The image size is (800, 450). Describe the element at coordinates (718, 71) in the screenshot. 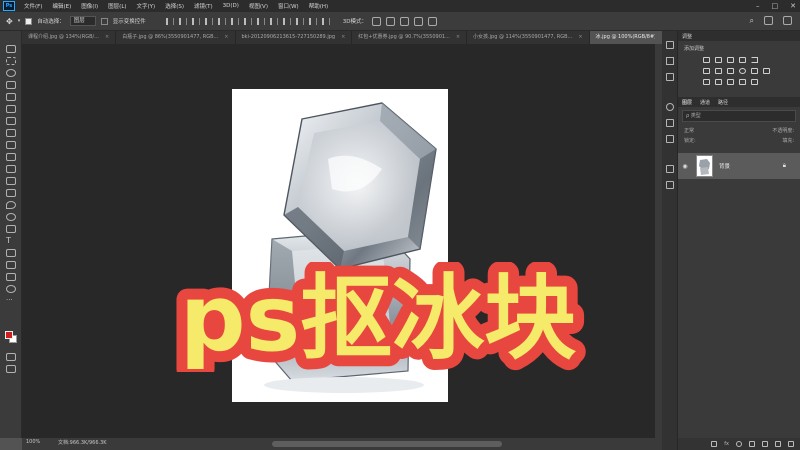

I see `color-balance-icon` at that location.